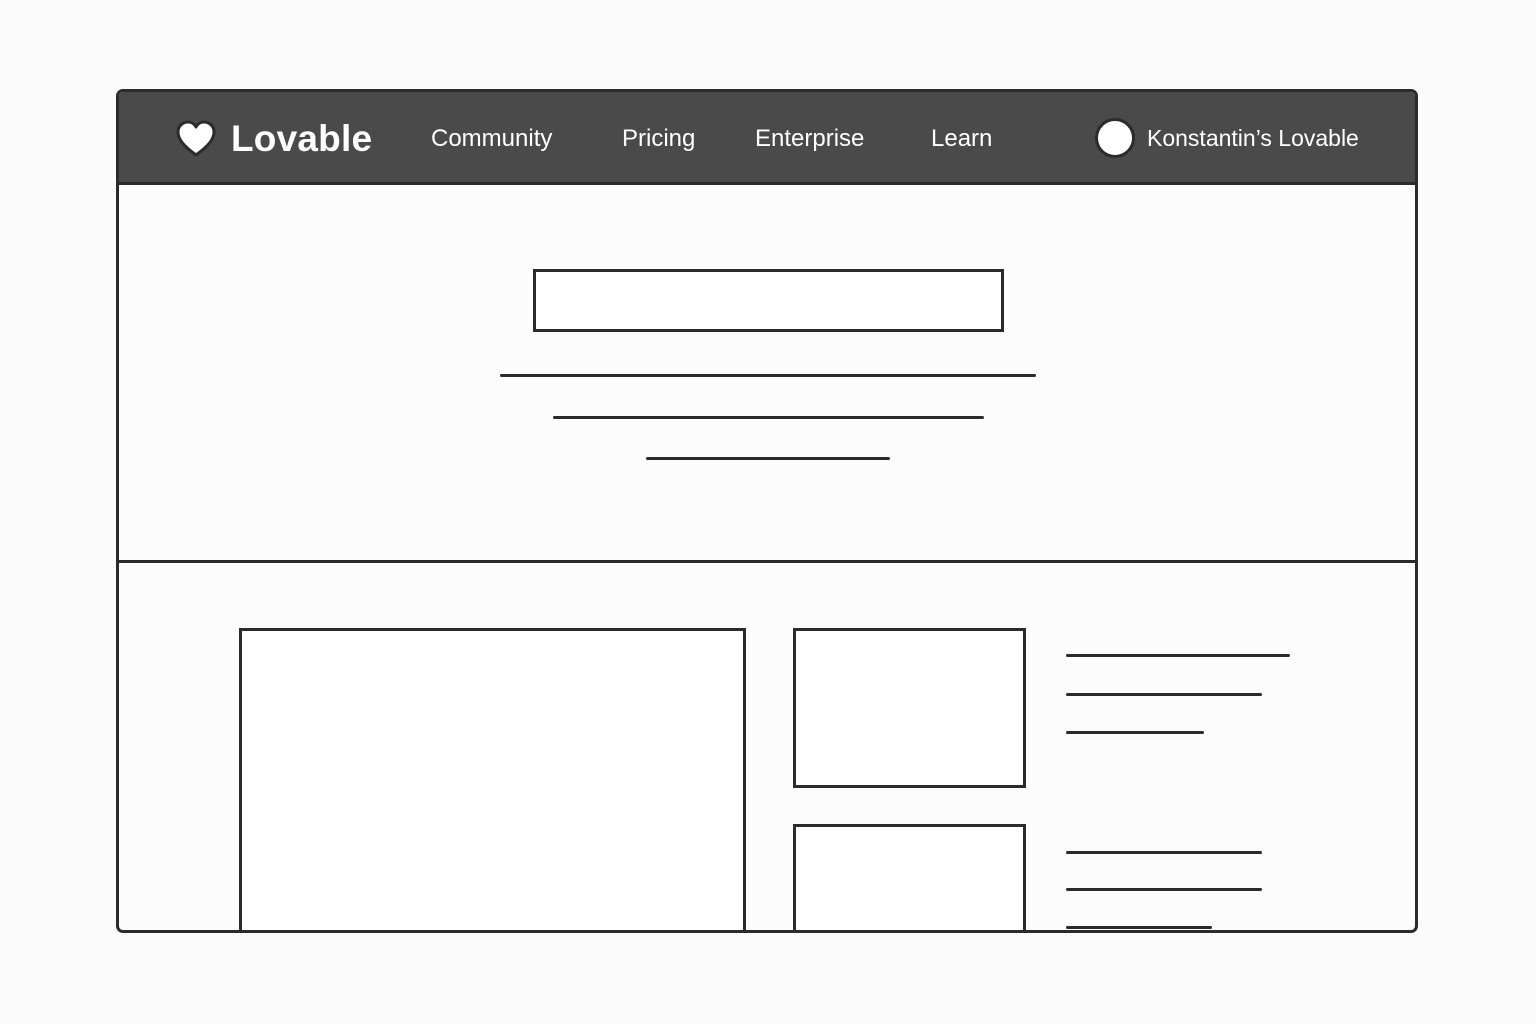 The height and width of the screenshot is (1024, 1536). Describe the element at coordinates (492, 779) in the screenshot. I see `featured-card-placeholder` at that location.